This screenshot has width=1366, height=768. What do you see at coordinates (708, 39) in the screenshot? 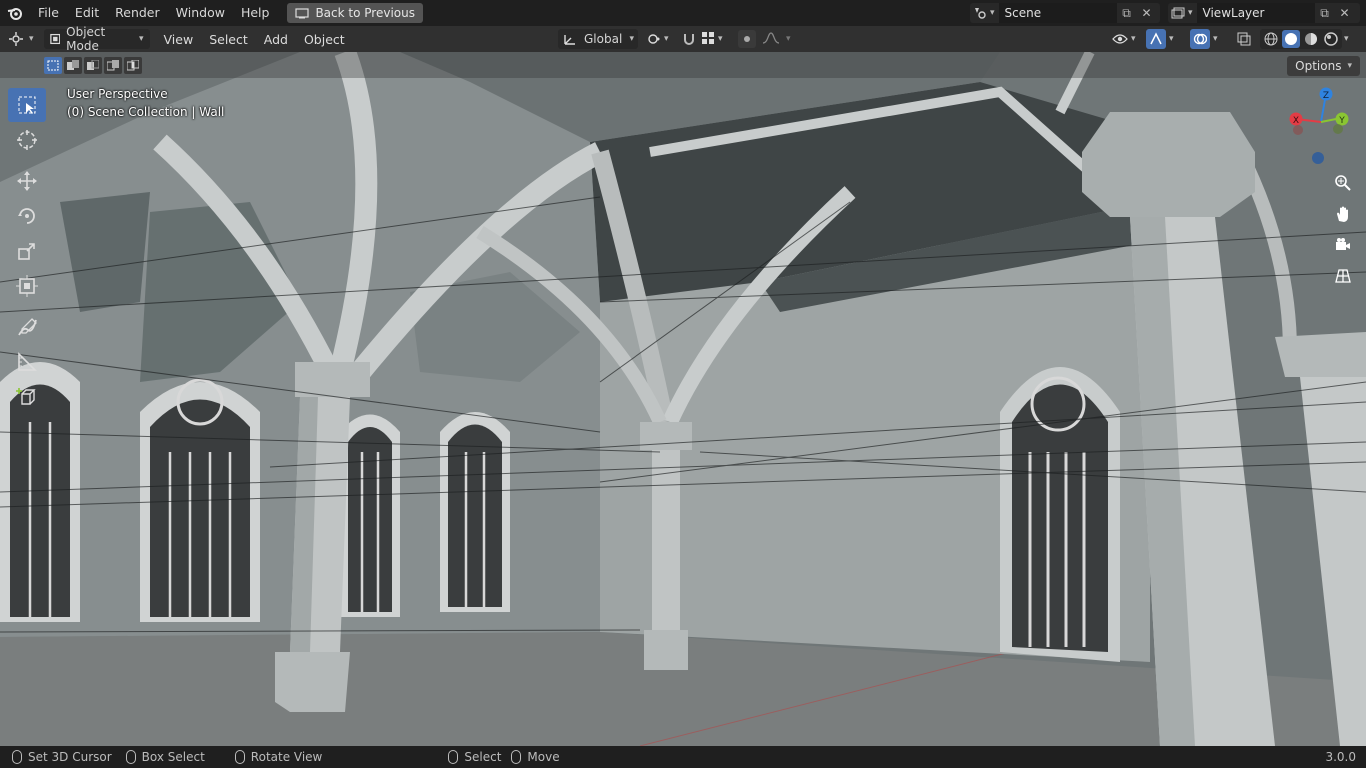
I see `snap-increment-icon` at bounding box center [708, 39].